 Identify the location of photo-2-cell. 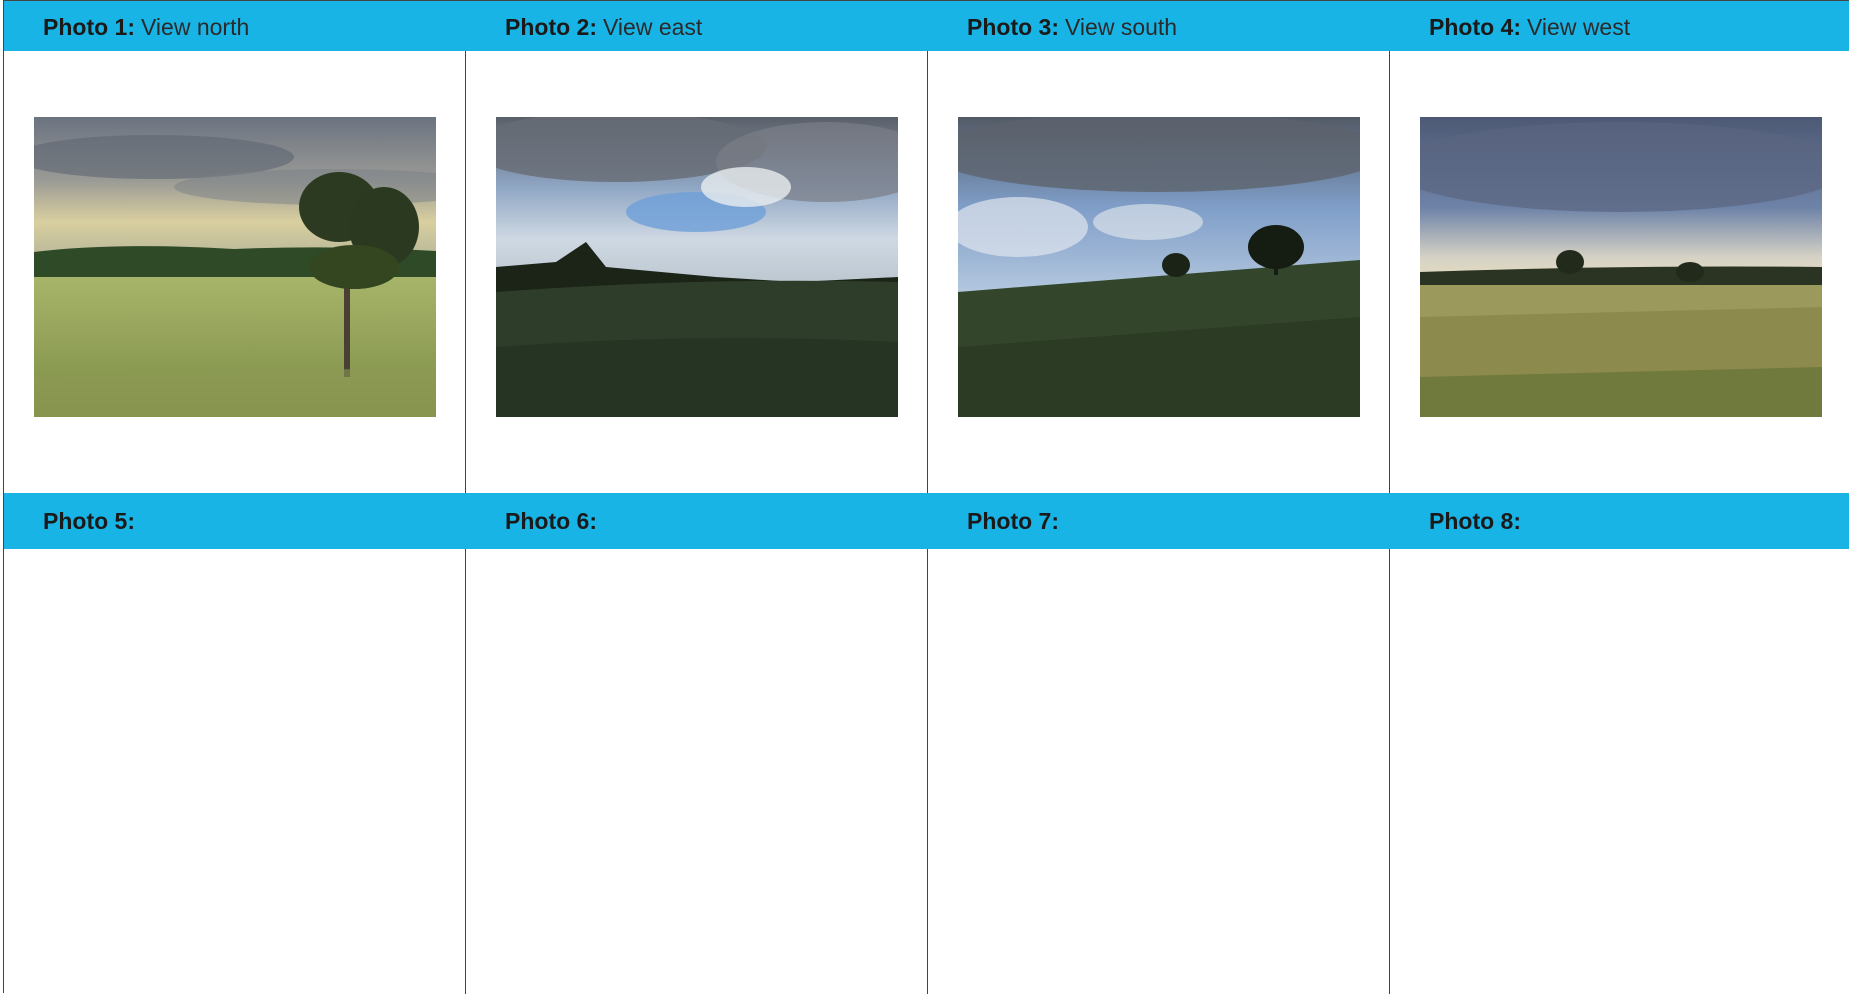
(697, 272).